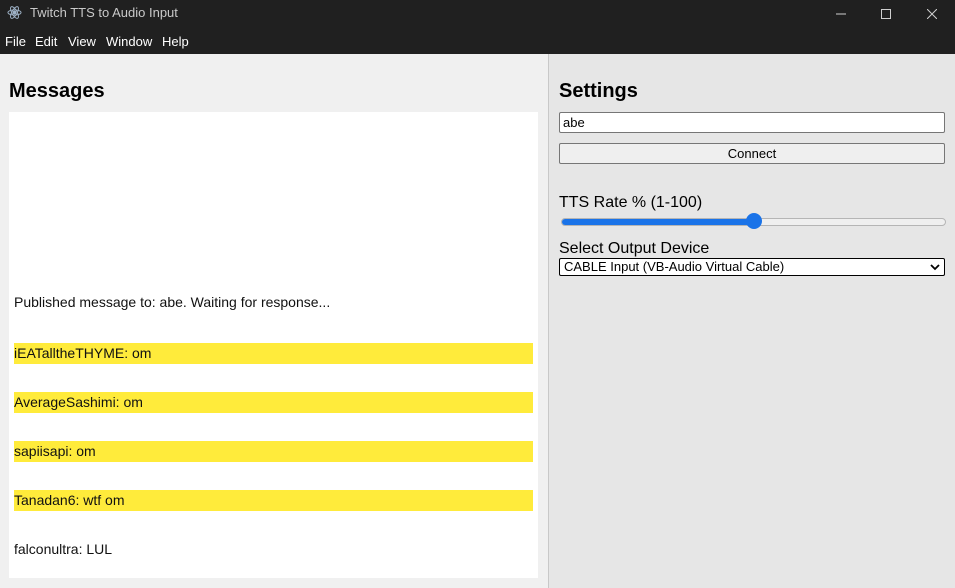 This screenshot has width=955, height=588. What do you see at coordinates (46, 41) in the screenshot?
I see `menu-edit: Edit` at bounding box center [46, 41].